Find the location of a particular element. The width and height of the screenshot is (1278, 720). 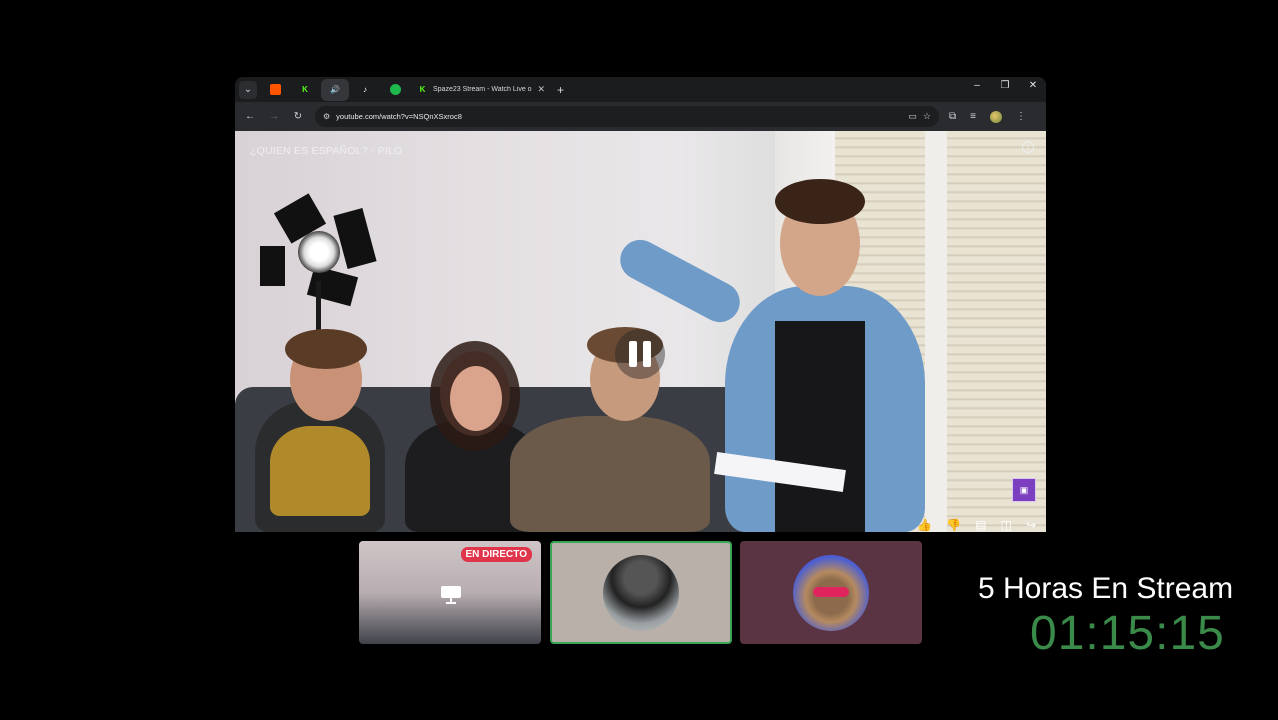

pause-icon is located at coordinates (640, 354).